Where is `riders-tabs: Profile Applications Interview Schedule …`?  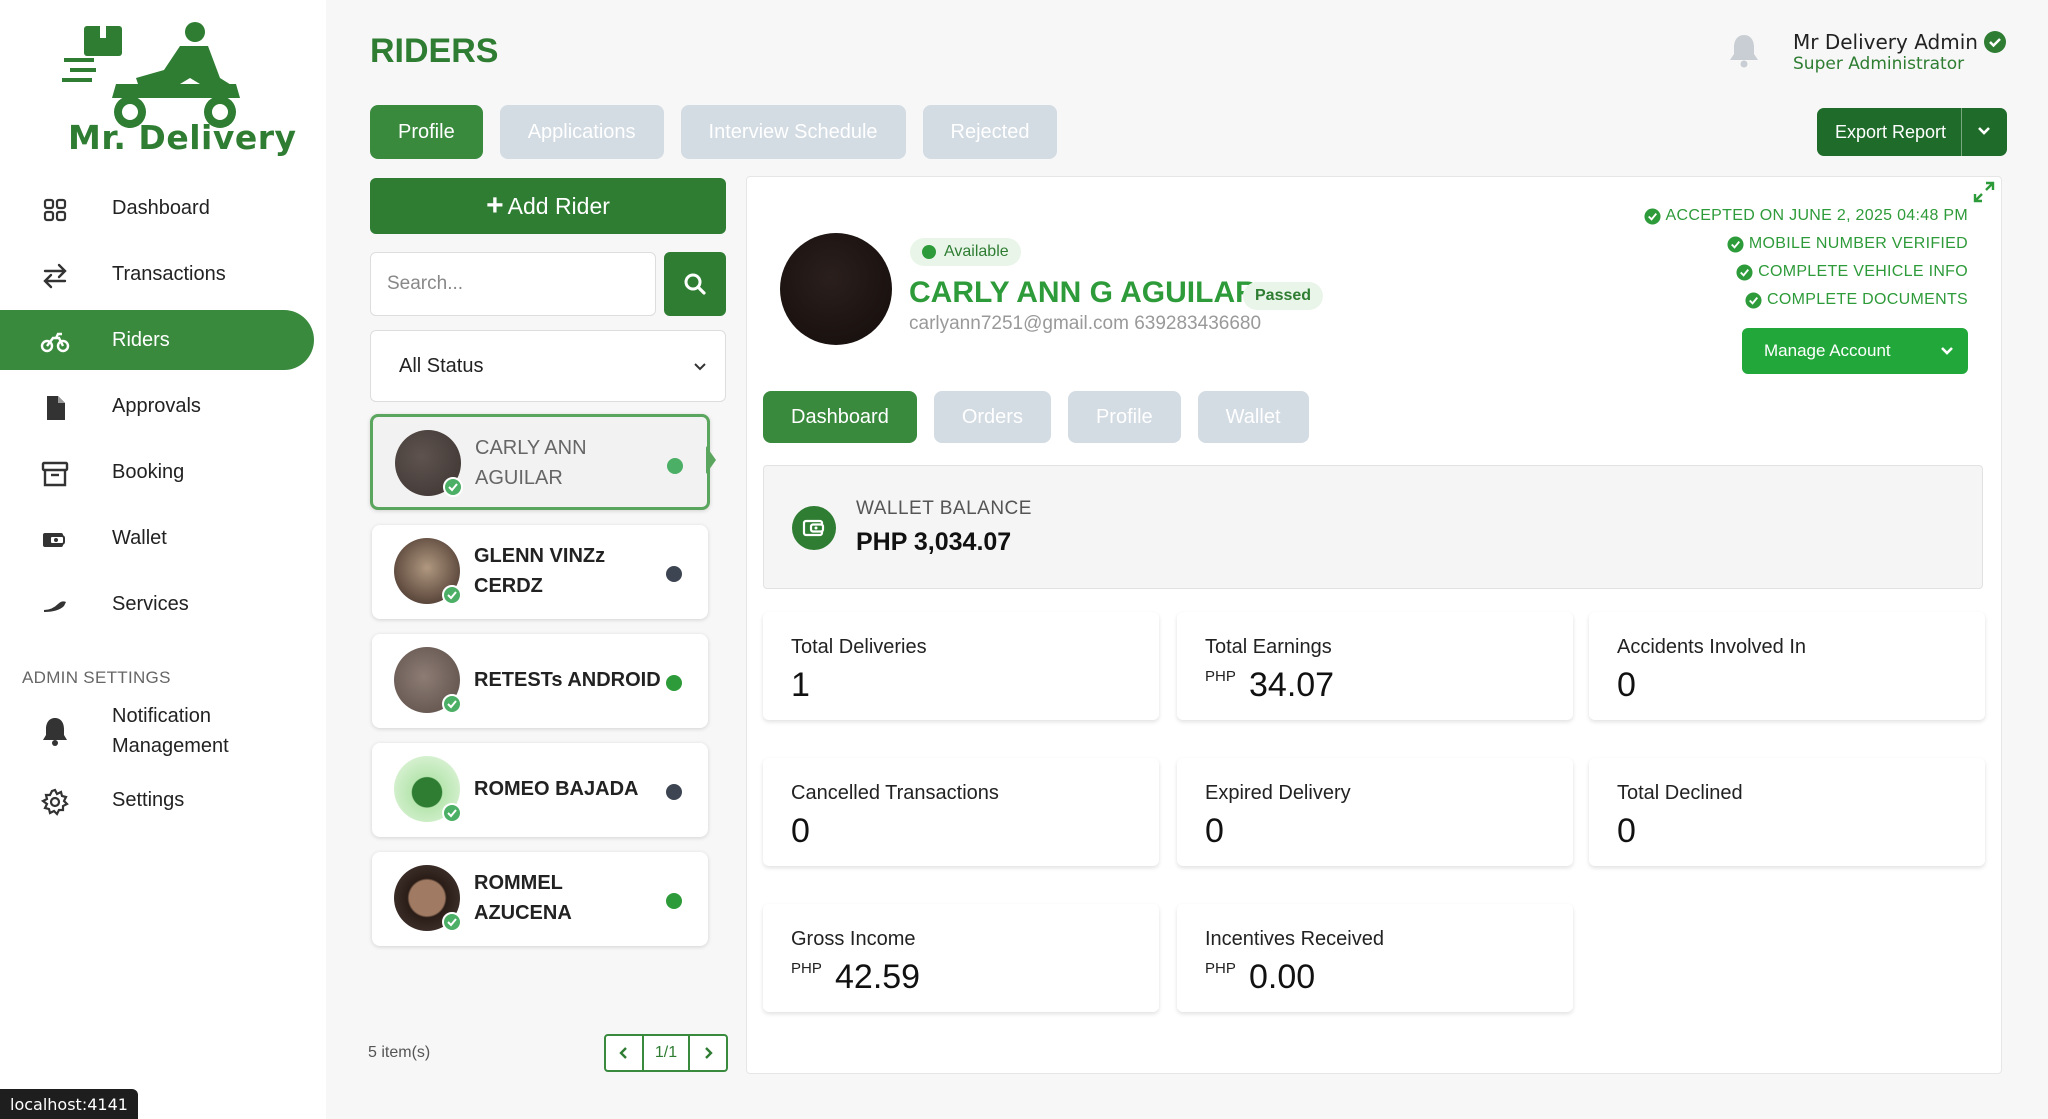 riders-tabs: Profile Applications Interview Schedule … is located at coordinates (714, 132).